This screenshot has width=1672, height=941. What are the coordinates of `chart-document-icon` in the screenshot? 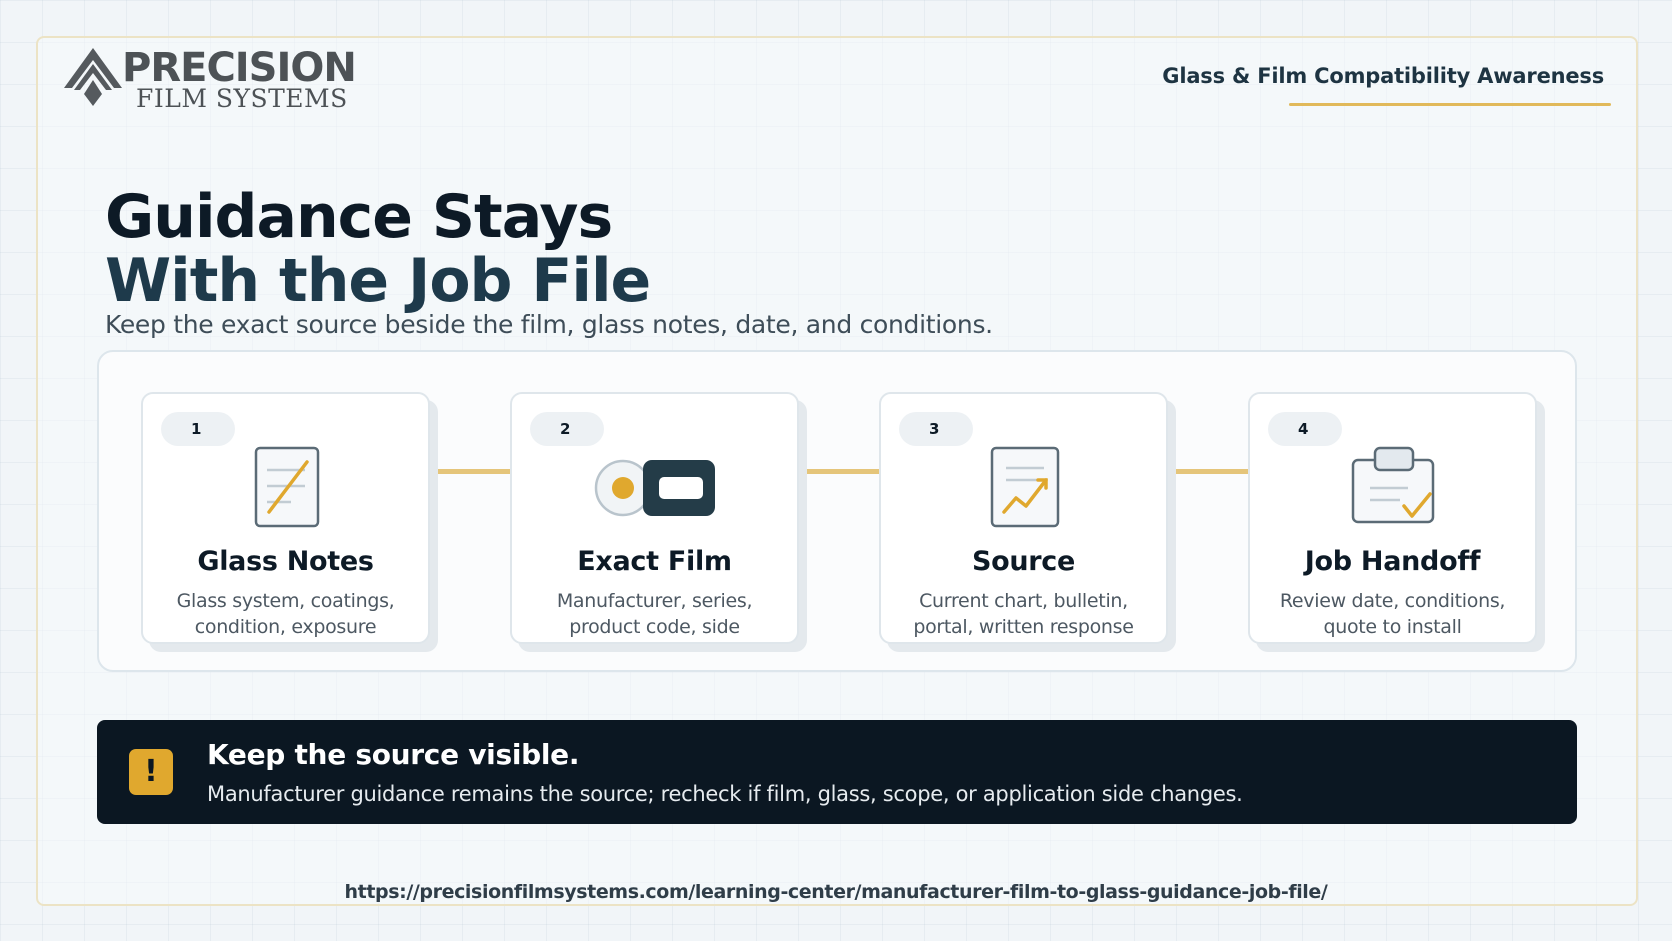 It's located at (1024, 487).